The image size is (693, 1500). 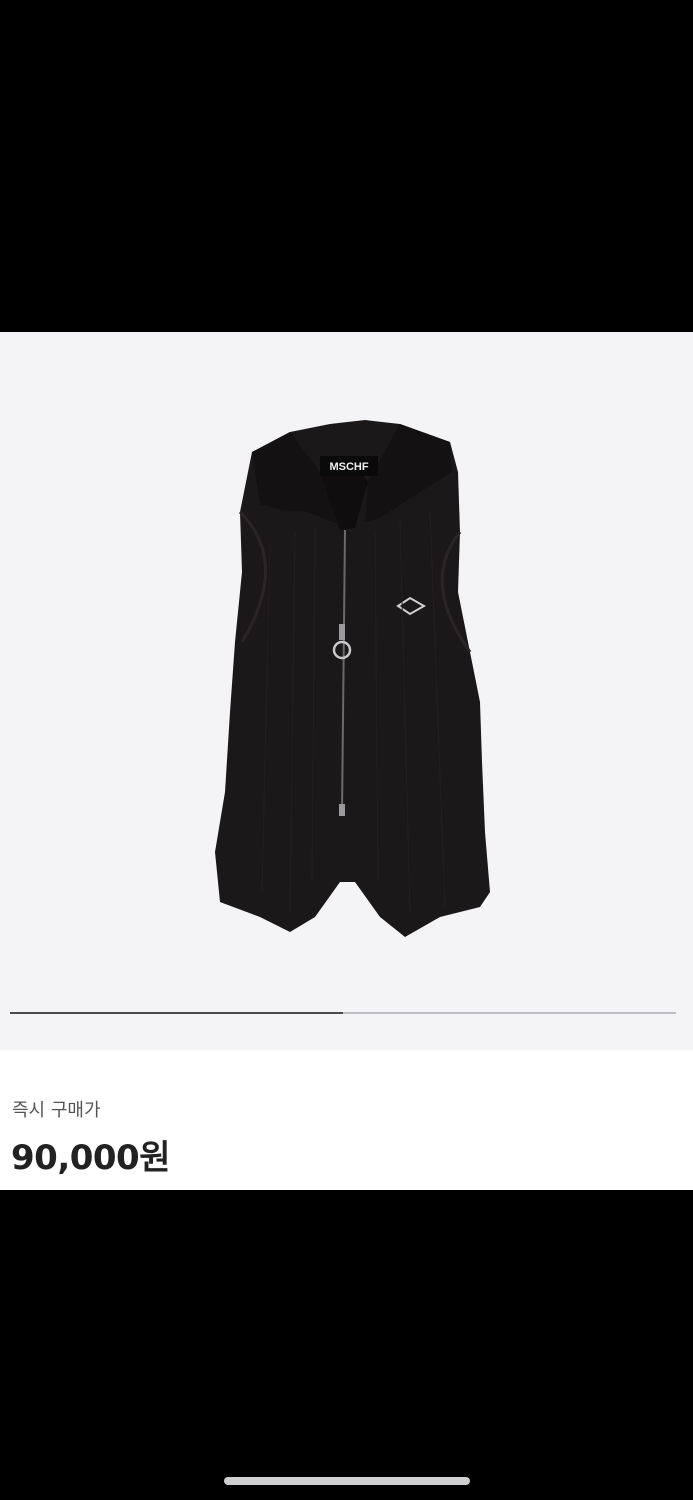 What do you see at coordinates (56, 1110) in the screenshot?
I see `price-label: 즉시 구매가` at bounding box center [56, 1110].